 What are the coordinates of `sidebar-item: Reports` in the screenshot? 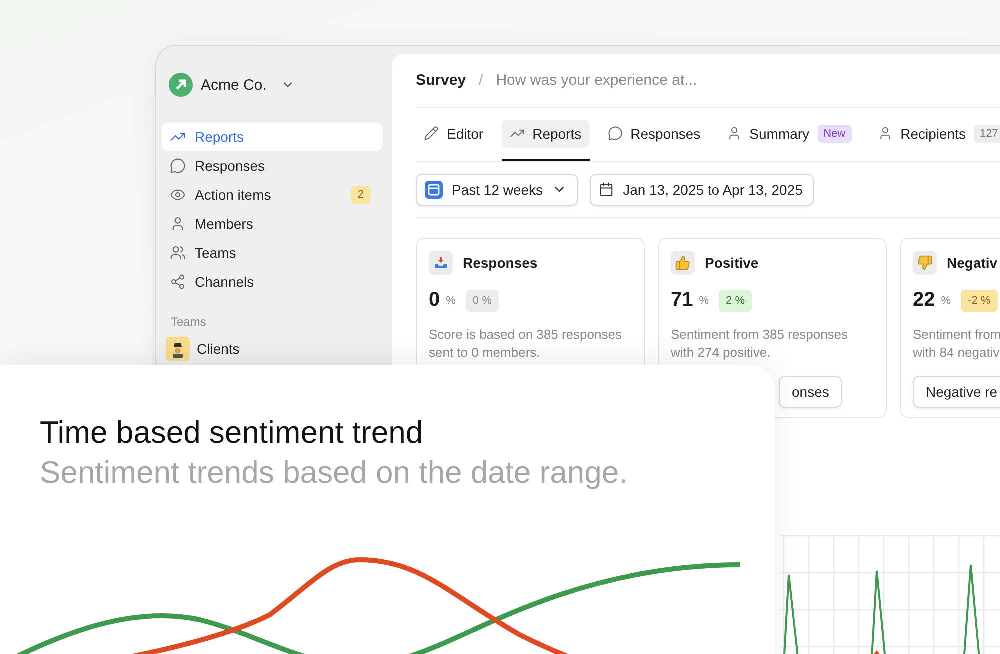 It's located at (272, 137).